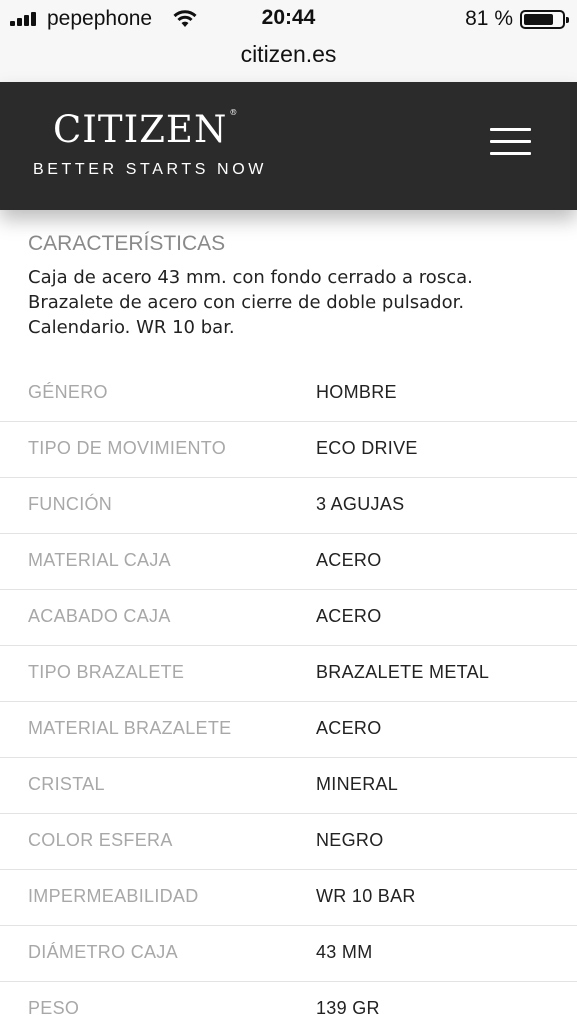 The image size is (577, 1024). What do you see at coordinates (288, 562) in the screenshot?
I see `spec-row-material-caja: MATERIAL CAJA ACERO` at bounding box center [288, 562].